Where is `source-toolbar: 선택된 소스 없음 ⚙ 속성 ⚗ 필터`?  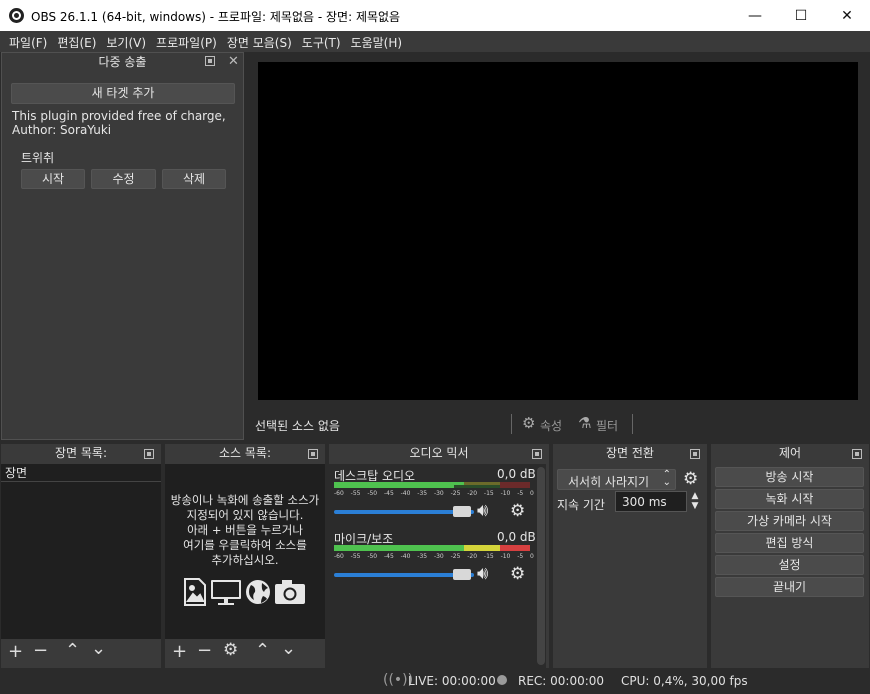
source-toolbar: 선택된 소스 없음 ⚙ 속성 ⚗ 필터 is located at coordinates (557, 424).